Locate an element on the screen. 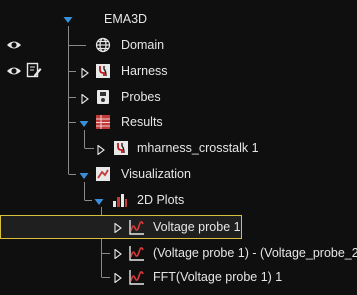  probe-icon is located at coordinates (103, 97).